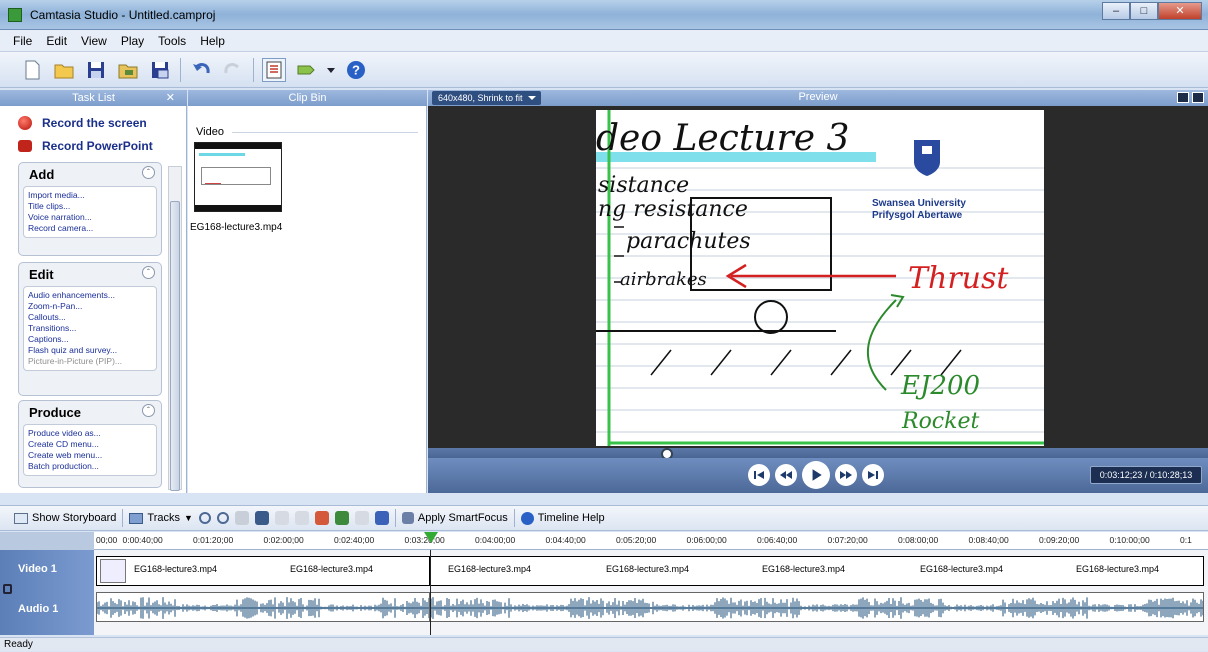 Image resolution: width=1208 pixels, height=652 pixels. Describe the element at coordinates (175, 346) in the screenshot. I see `scrollbar-thumb` at that location.